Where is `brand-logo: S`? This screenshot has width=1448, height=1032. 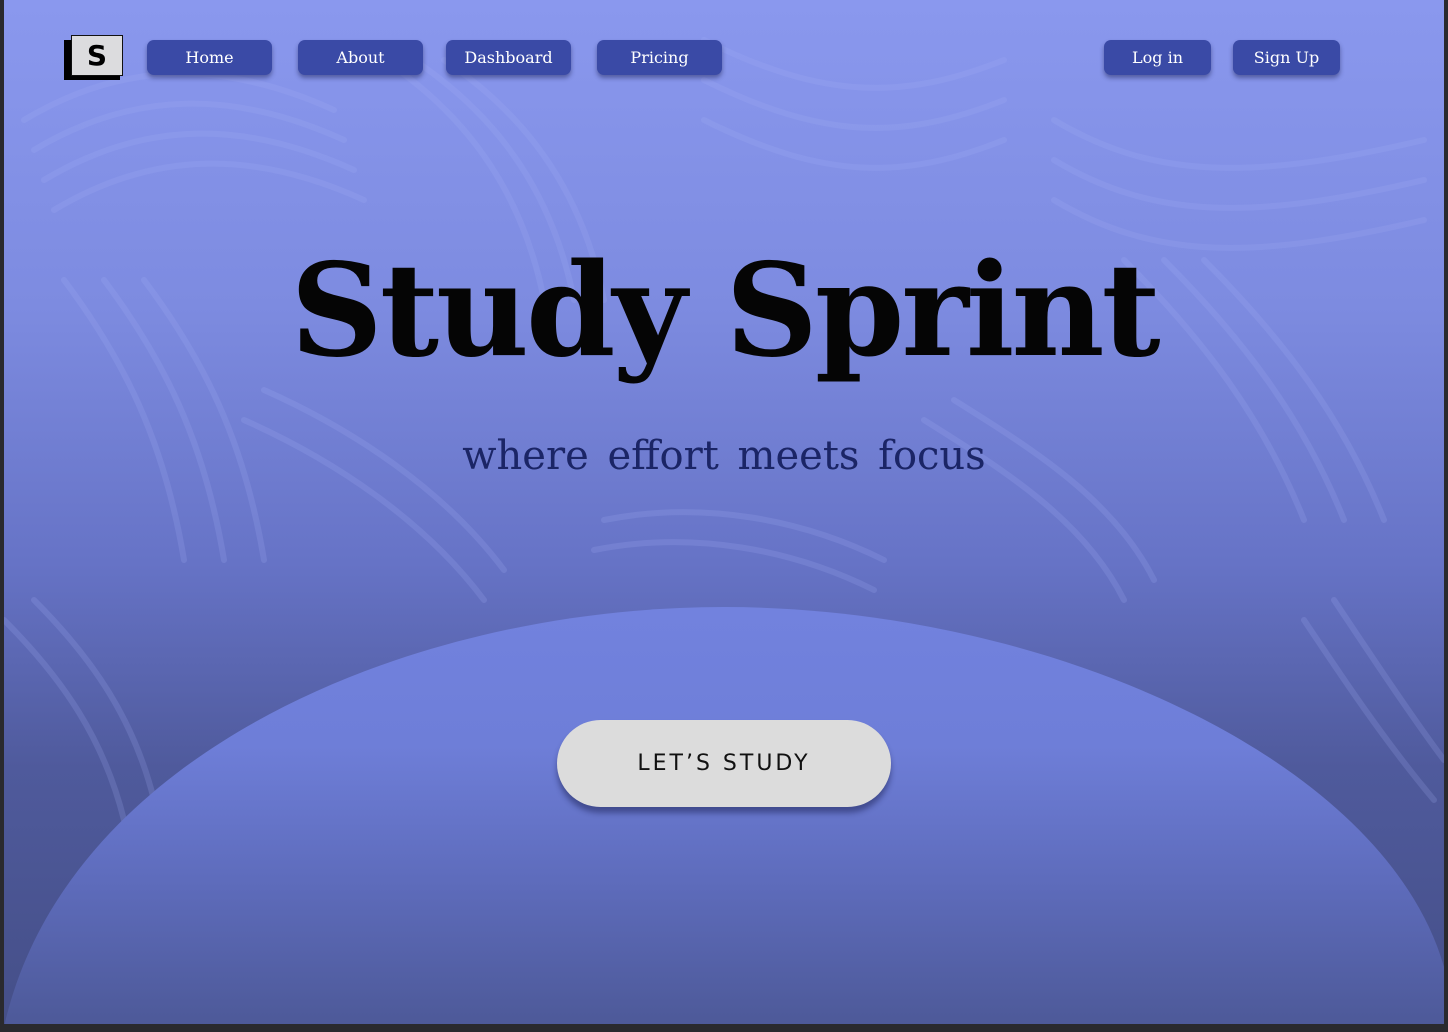
brand-logo: S is located at coordinates (94, 57).